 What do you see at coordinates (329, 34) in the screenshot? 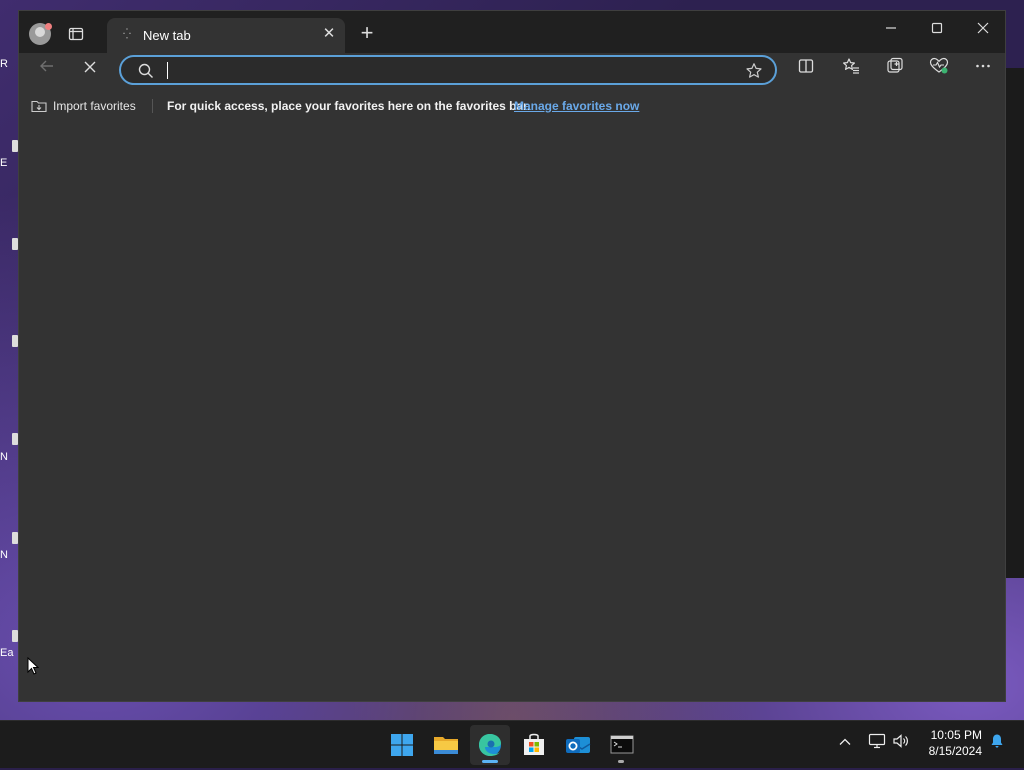
I see `tab-close-icon: ✕` at bounding box center [329, 34].